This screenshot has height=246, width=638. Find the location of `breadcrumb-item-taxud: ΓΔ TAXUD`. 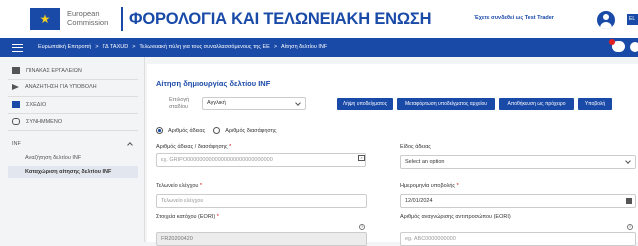

breadcrumb-item-taxud: ΓΔ TAXUD is located at coordinates (116, 47).